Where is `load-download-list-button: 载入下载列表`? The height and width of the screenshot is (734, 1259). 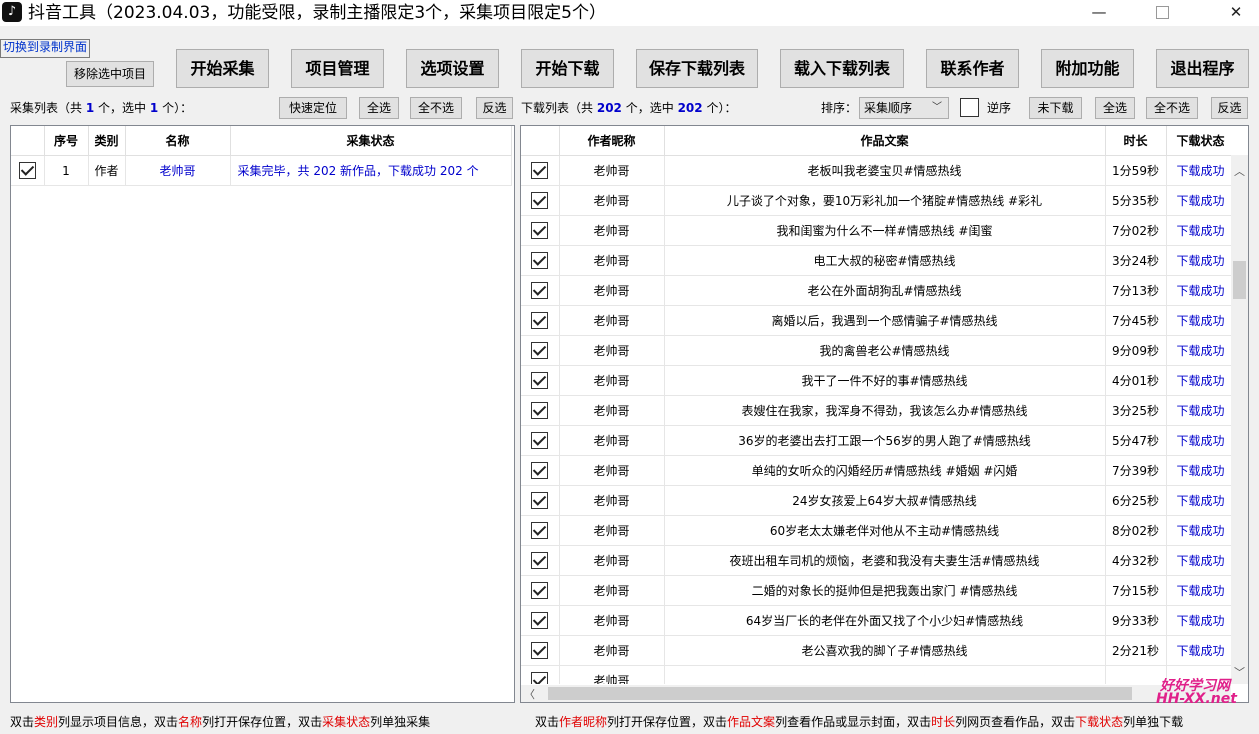 load-download-list-button: 载入下载列表 is located at coordinates (842, 68).